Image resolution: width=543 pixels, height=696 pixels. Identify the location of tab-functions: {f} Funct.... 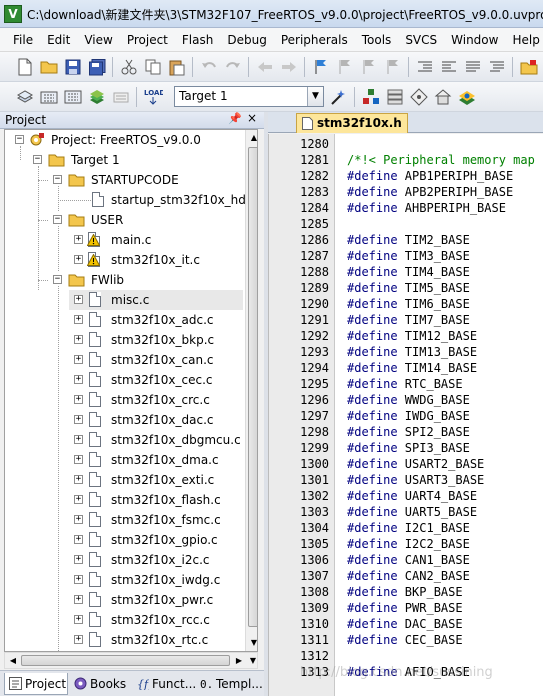
(164, 684).